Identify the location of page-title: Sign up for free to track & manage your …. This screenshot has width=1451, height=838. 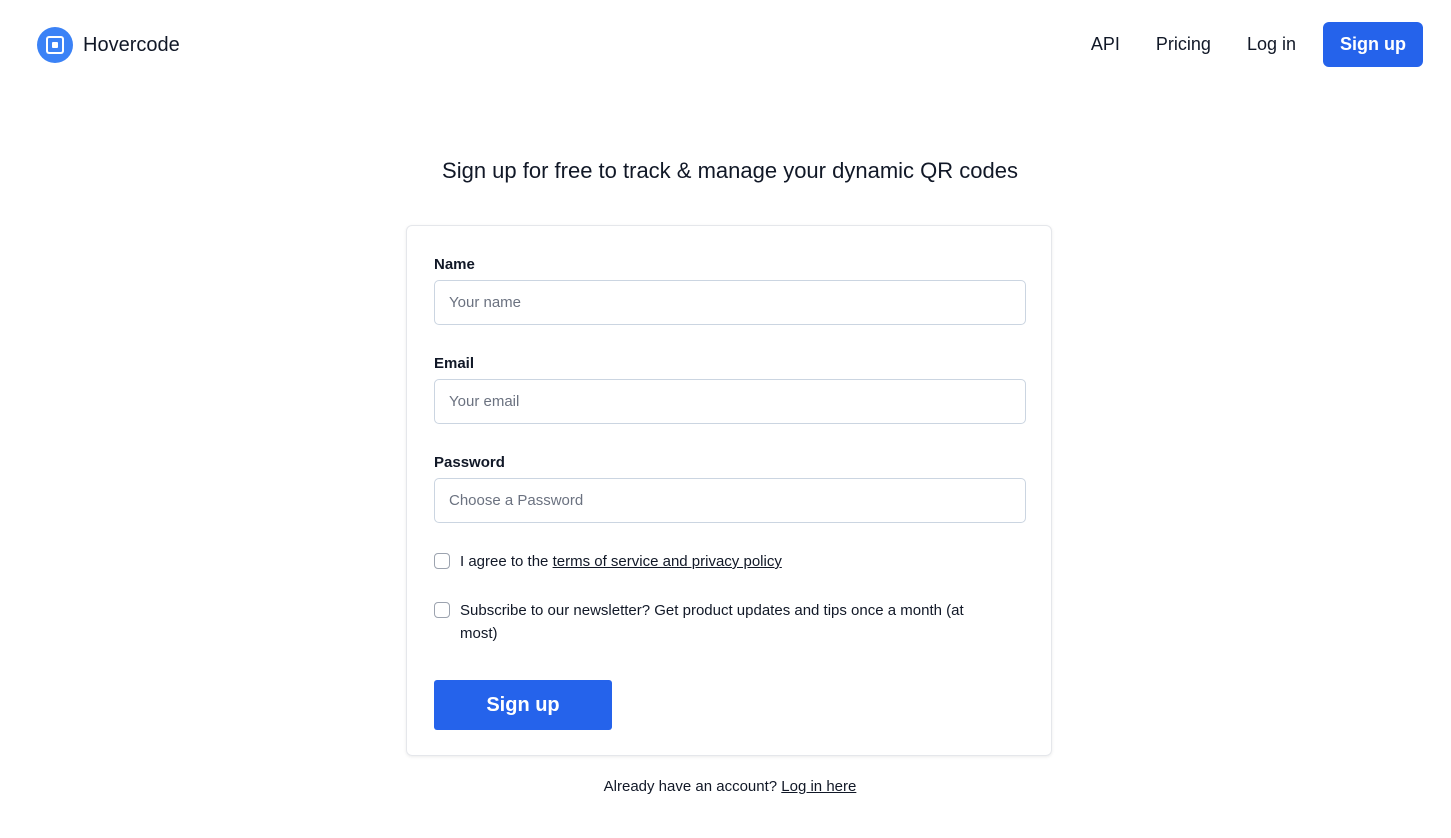
(730, 170).